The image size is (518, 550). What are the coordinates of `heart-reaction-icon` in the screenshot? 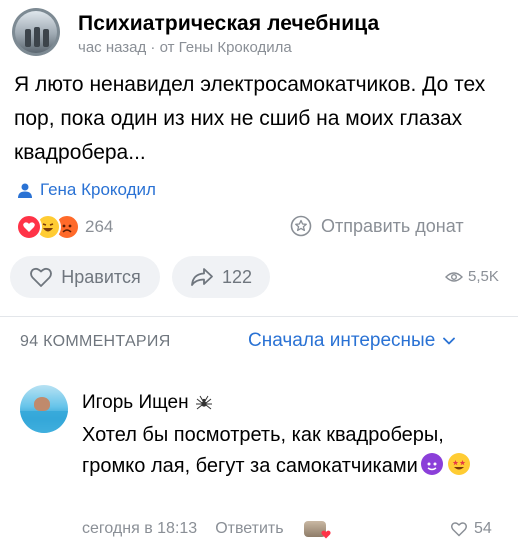 It's located at (29, 227).